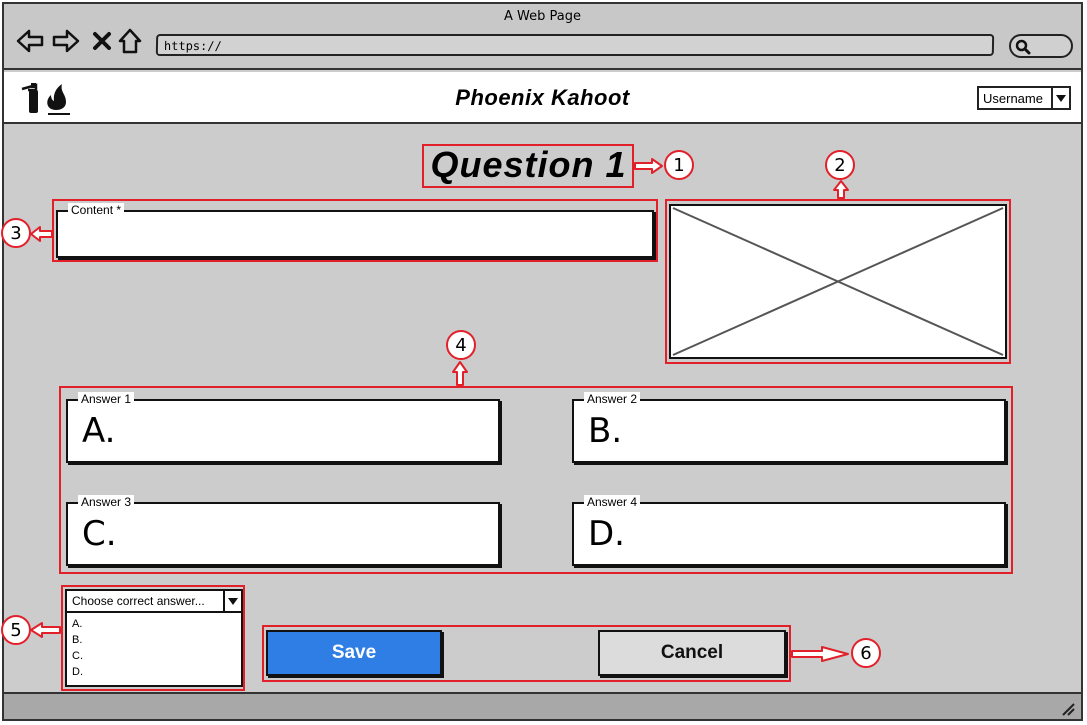 The height and width of the screenshot is (725, 1087). Describe the element at coordinates (1068, 709) in the screenshot. I see `resize-grip-icon` at that location.